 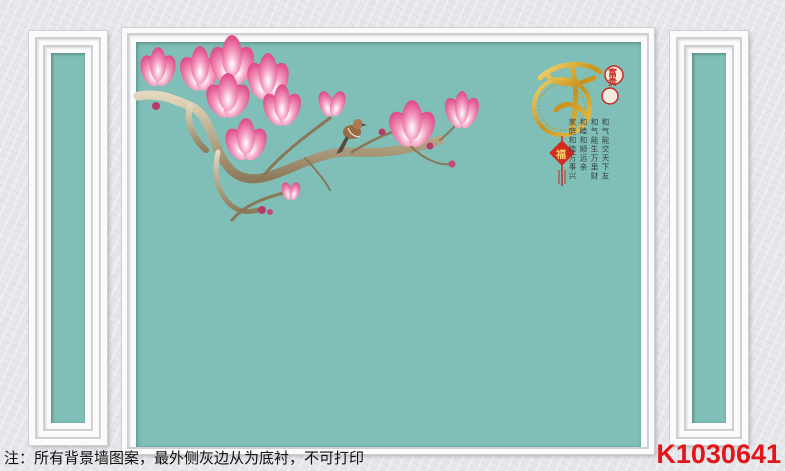 I want to click on usage-note: 注：所有背景墙图案，最外侧灰边从为底衬，不可打印, so click(x=184, y=458).